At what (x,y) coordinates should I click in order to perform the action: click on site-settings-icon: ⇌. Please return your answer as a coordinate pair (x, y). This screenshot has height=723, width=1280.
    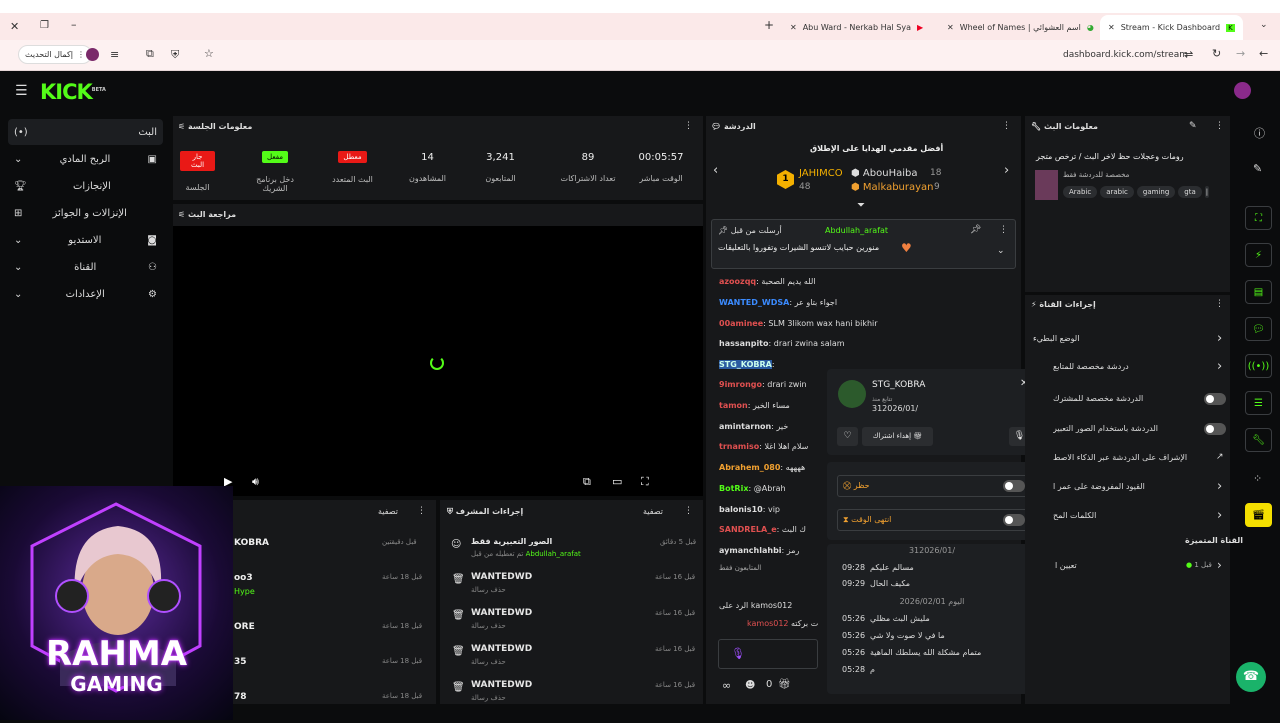
    Looking at the image, I should click on (1188, 54).